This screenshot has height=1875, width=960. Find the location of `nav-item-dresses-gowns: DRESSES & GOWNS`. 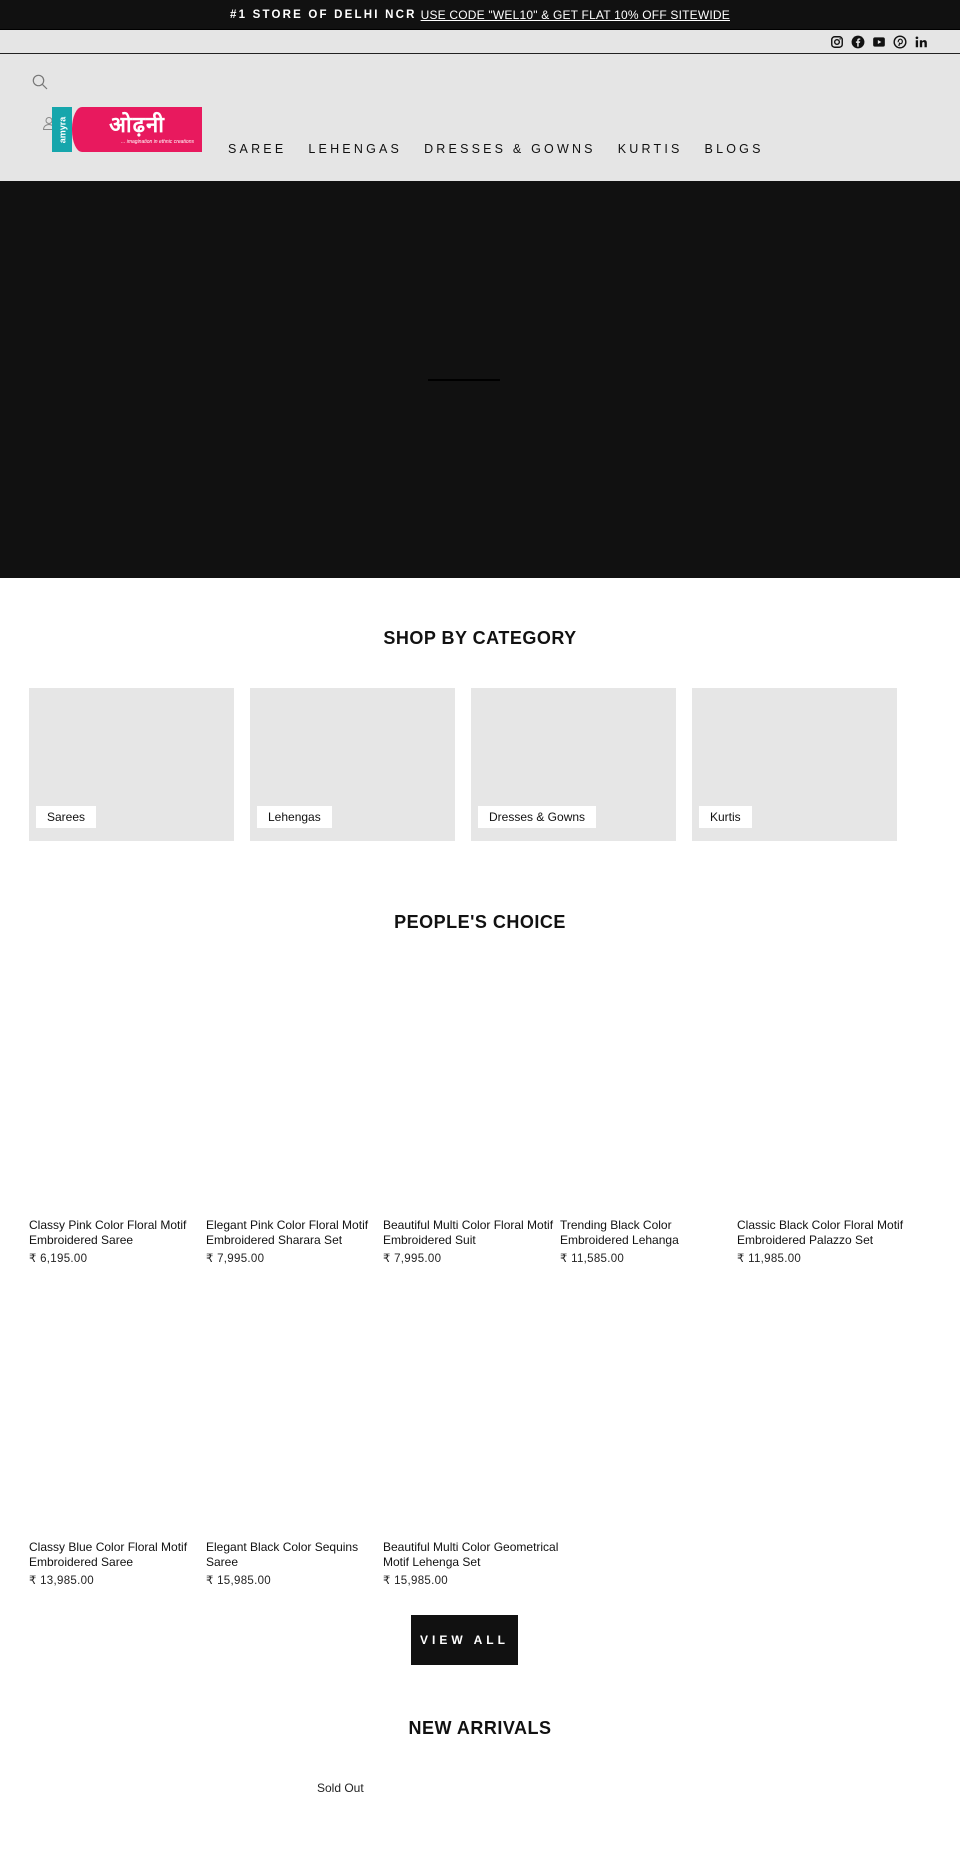

nav-item-dresses-gowns: DRESSES & GOWNS is located at coordinates (510, 149).